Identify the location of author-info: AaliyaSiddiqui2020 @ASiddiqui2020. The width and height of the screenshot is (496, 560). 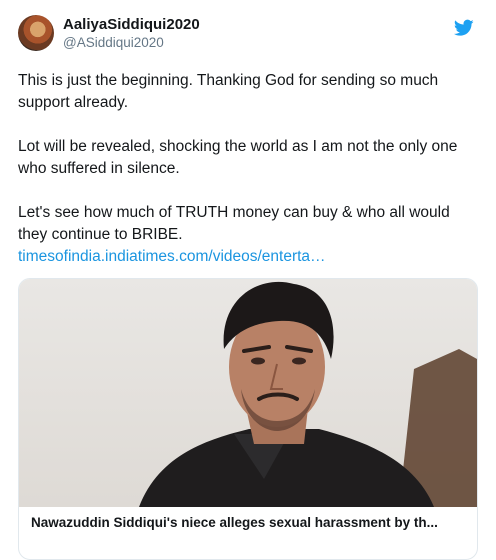
(131, 34).